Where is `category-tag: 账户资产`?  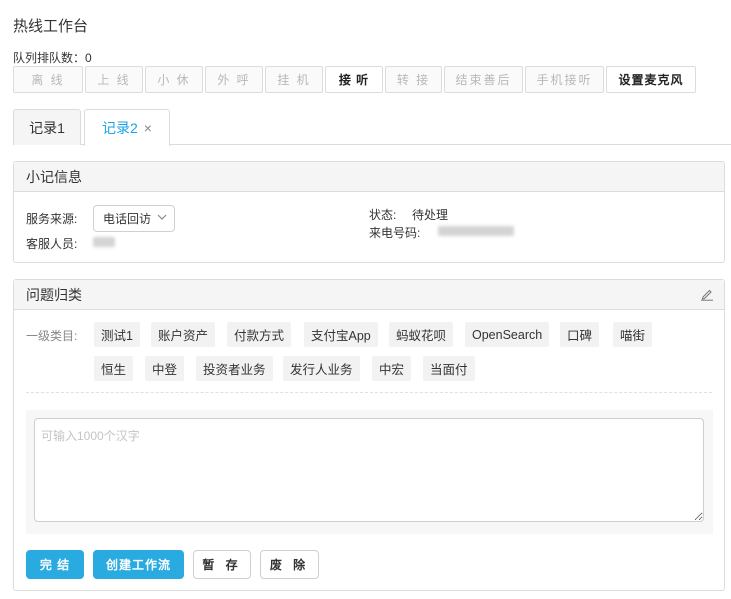 category-tag: 账户资产 is located at coordinates (183, 334).